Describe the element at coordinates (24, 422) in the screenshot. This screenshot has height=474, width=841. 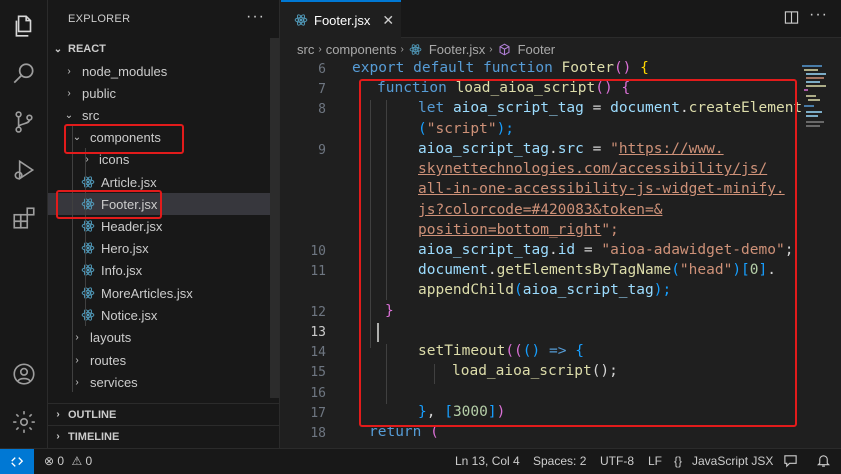
I see `settings-gear-icon` at that location.